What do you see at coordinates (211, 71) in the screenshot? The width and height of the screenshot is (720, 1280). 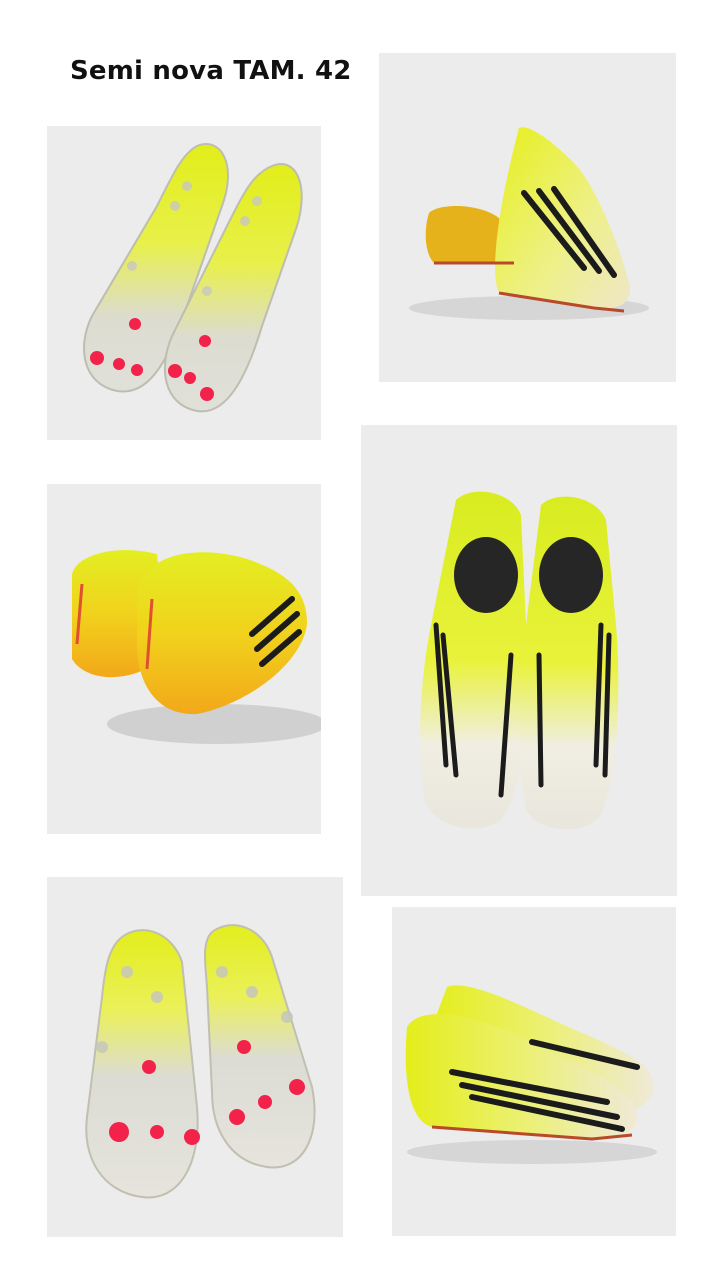 I see `page-title: Semi nova TAM. 42` at bounding box center [211, 71].